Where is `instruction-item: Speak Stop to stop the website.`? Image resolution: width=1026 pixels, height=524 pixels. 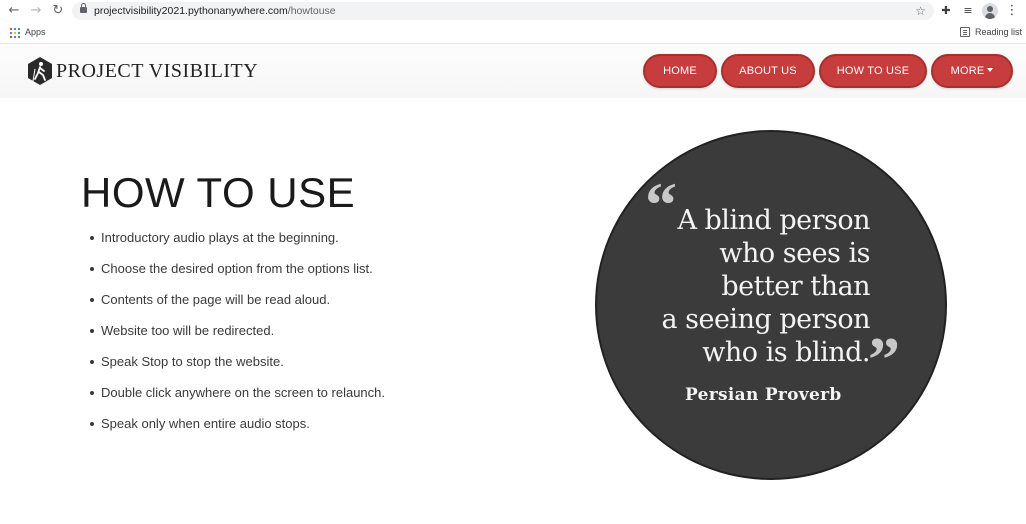
instruction-item: Speak Stop to stop the website. is located at coordinates (237, 367).